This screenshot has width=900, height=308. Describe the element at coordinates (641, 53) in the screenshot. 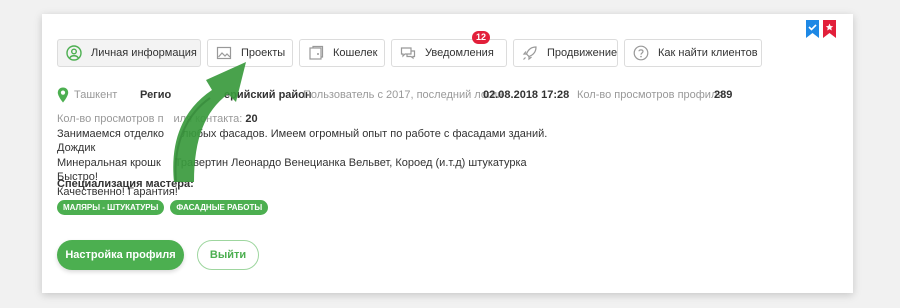

I see `question-icon` at that location.